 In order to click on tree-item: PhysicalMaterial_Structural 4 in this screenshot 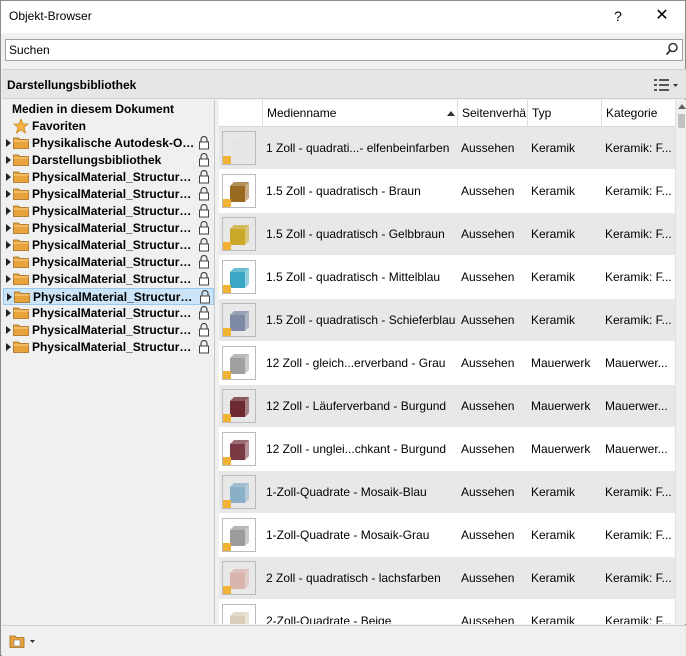, I will do `click(108, 228)`.